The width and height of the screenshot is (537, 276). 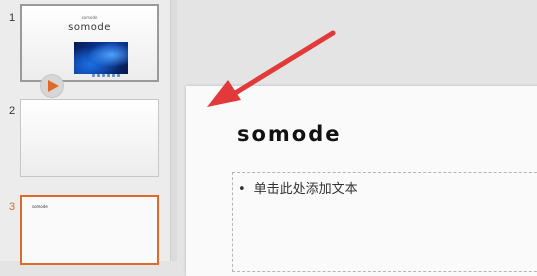 I want to click on slide-number-1: 1, so click(x=12, y=18).